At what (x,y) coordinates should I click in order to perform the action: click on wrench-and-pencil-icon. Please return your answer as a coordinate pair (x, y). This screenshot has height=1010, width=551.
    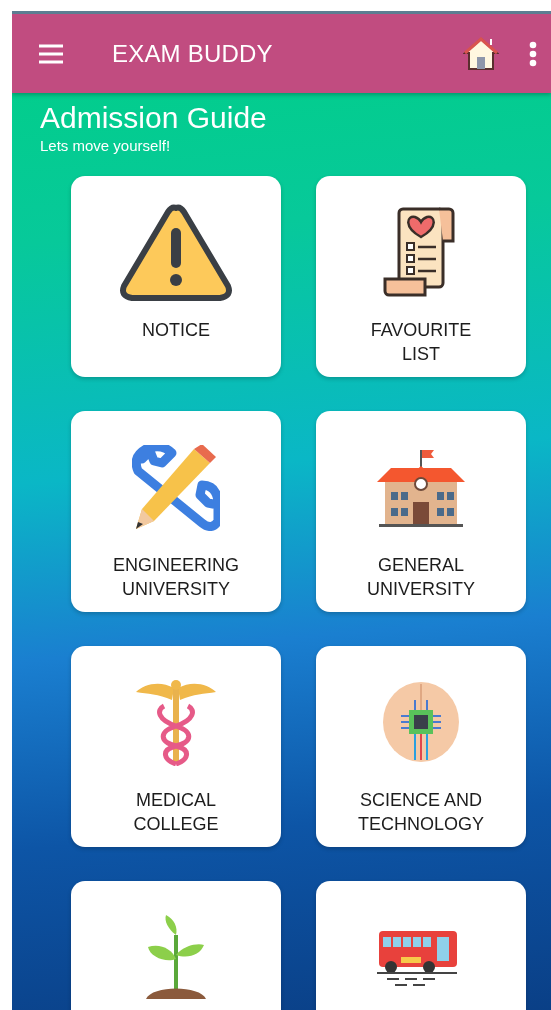
    Looking at the image, I should click on (176, 488).